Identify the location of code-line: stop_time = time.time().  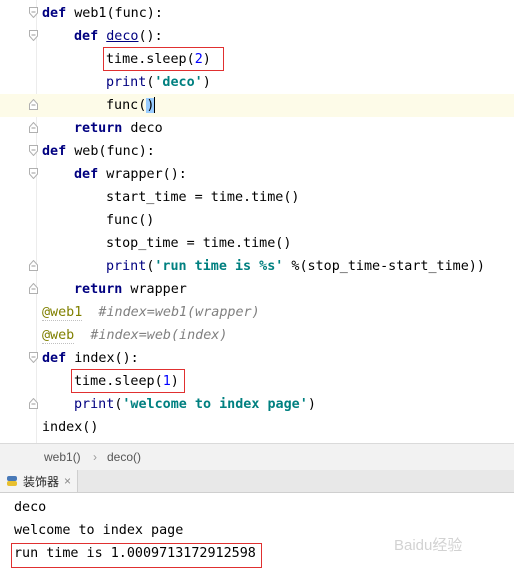
(257, 243).